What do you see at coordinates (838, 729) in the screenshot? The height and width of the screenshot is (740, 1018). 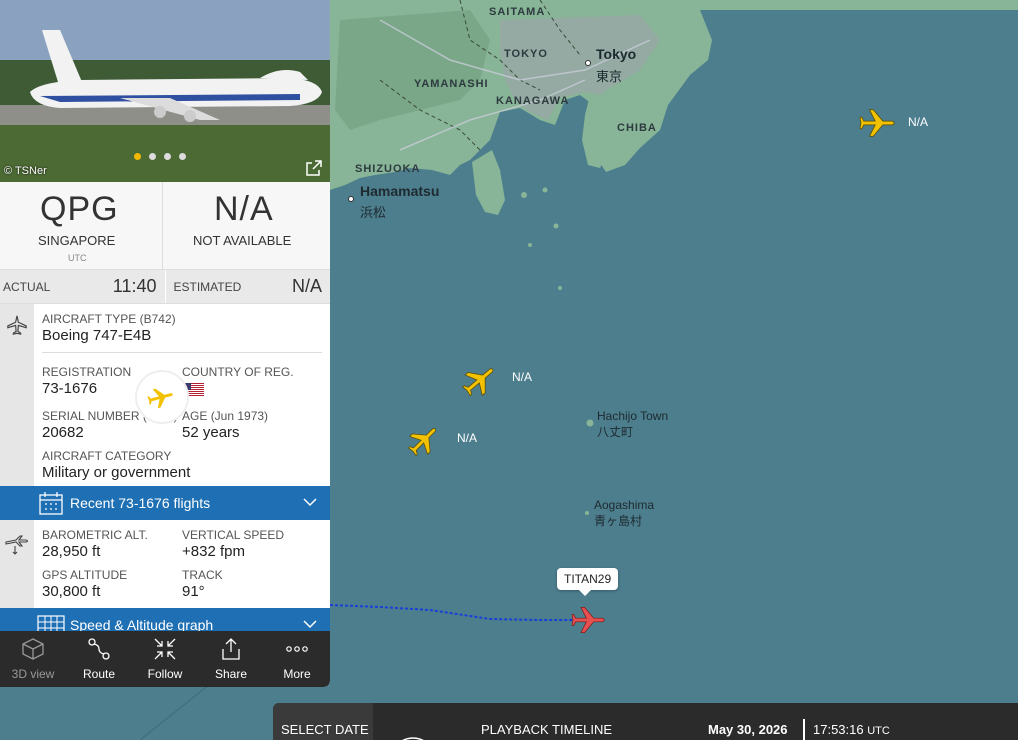 I see `playback-time-value: 17:53:16` at bounding box center [838, 729].